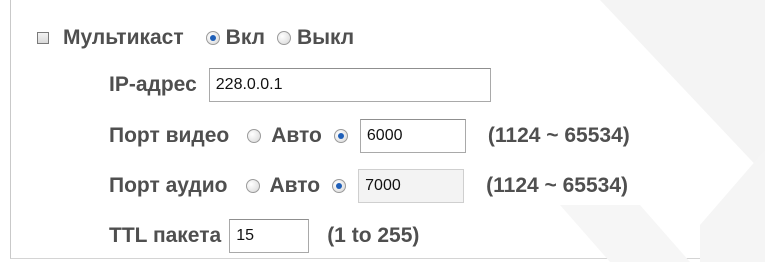 The image size is (765, 262). Describe the element at coordinates (349, 85) in the screenshot. I see `ip-address-input: 228.0.0.1` at that location.